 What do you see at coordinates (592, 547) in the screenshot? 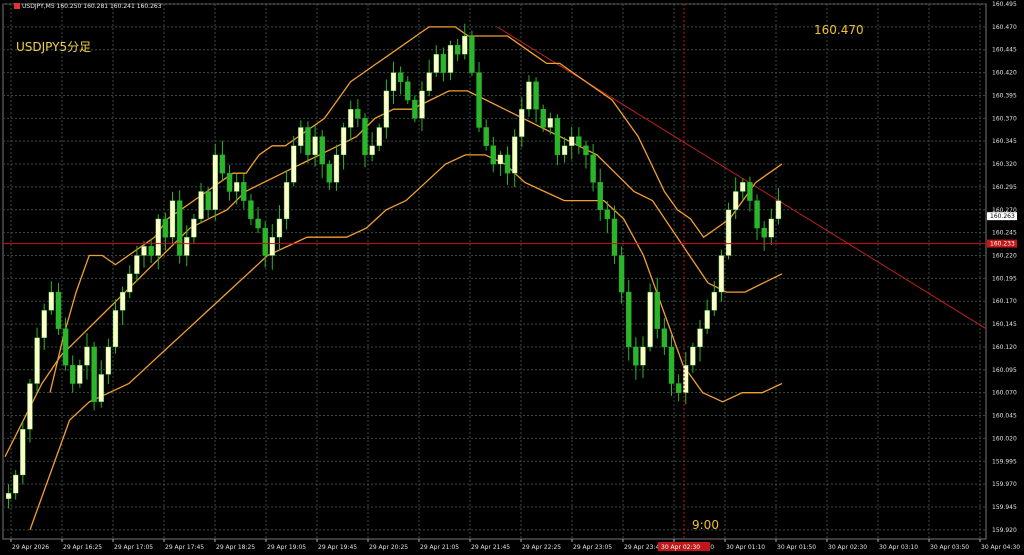
I see `time-tick-label: 29 Apr 23:05` at bounding box center [592, 547].